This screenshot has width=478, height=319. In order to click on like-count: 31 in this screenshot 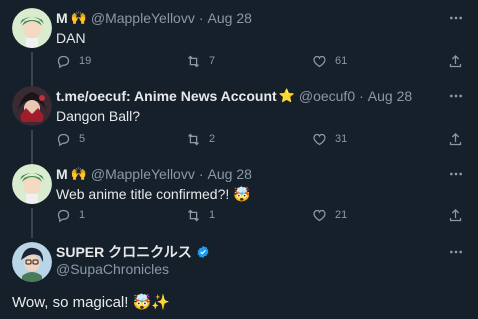, I will do `click(341, 139)`.